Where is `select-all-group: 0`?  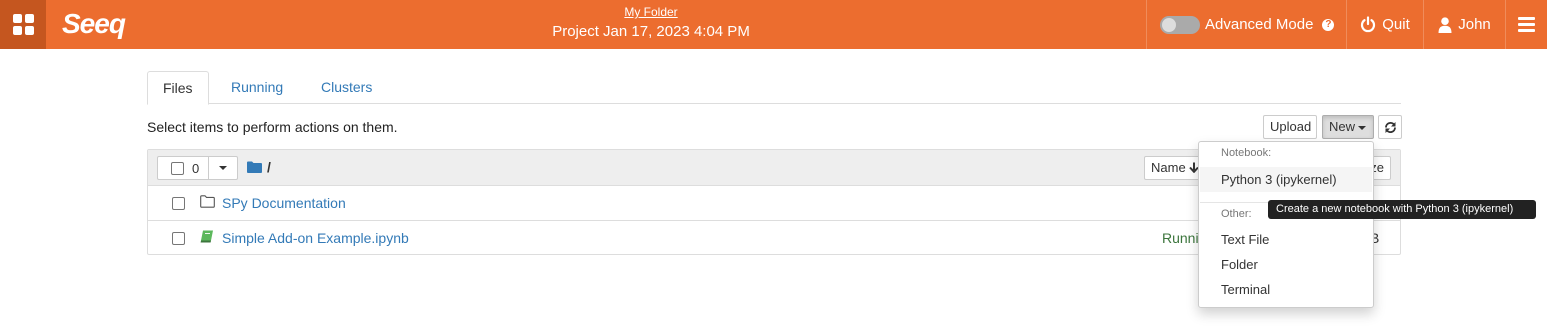
select-all-group: 0 is located at coordinates (197, 168).